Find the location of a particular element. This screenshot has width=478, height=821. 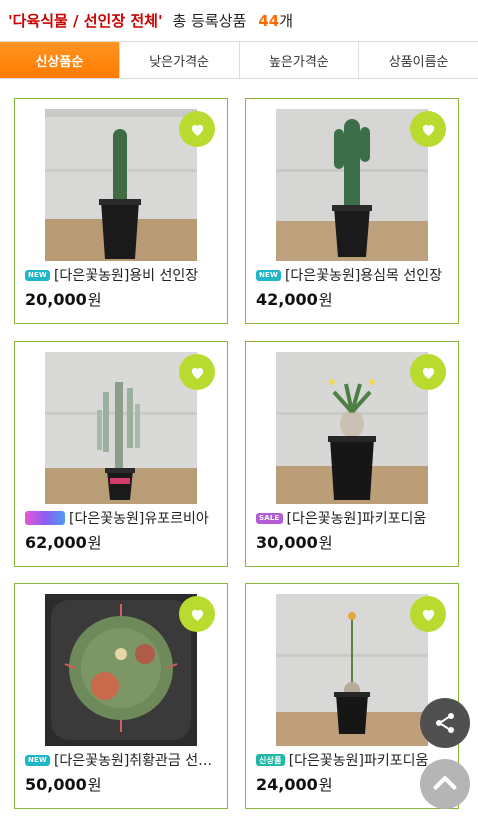

price-value: 24,000 is located at coordinates (287, 784).